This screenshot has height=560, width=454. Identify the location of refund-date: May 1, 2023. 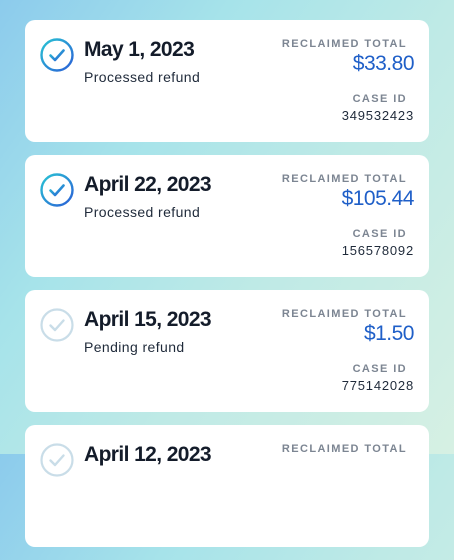
(139, 49).